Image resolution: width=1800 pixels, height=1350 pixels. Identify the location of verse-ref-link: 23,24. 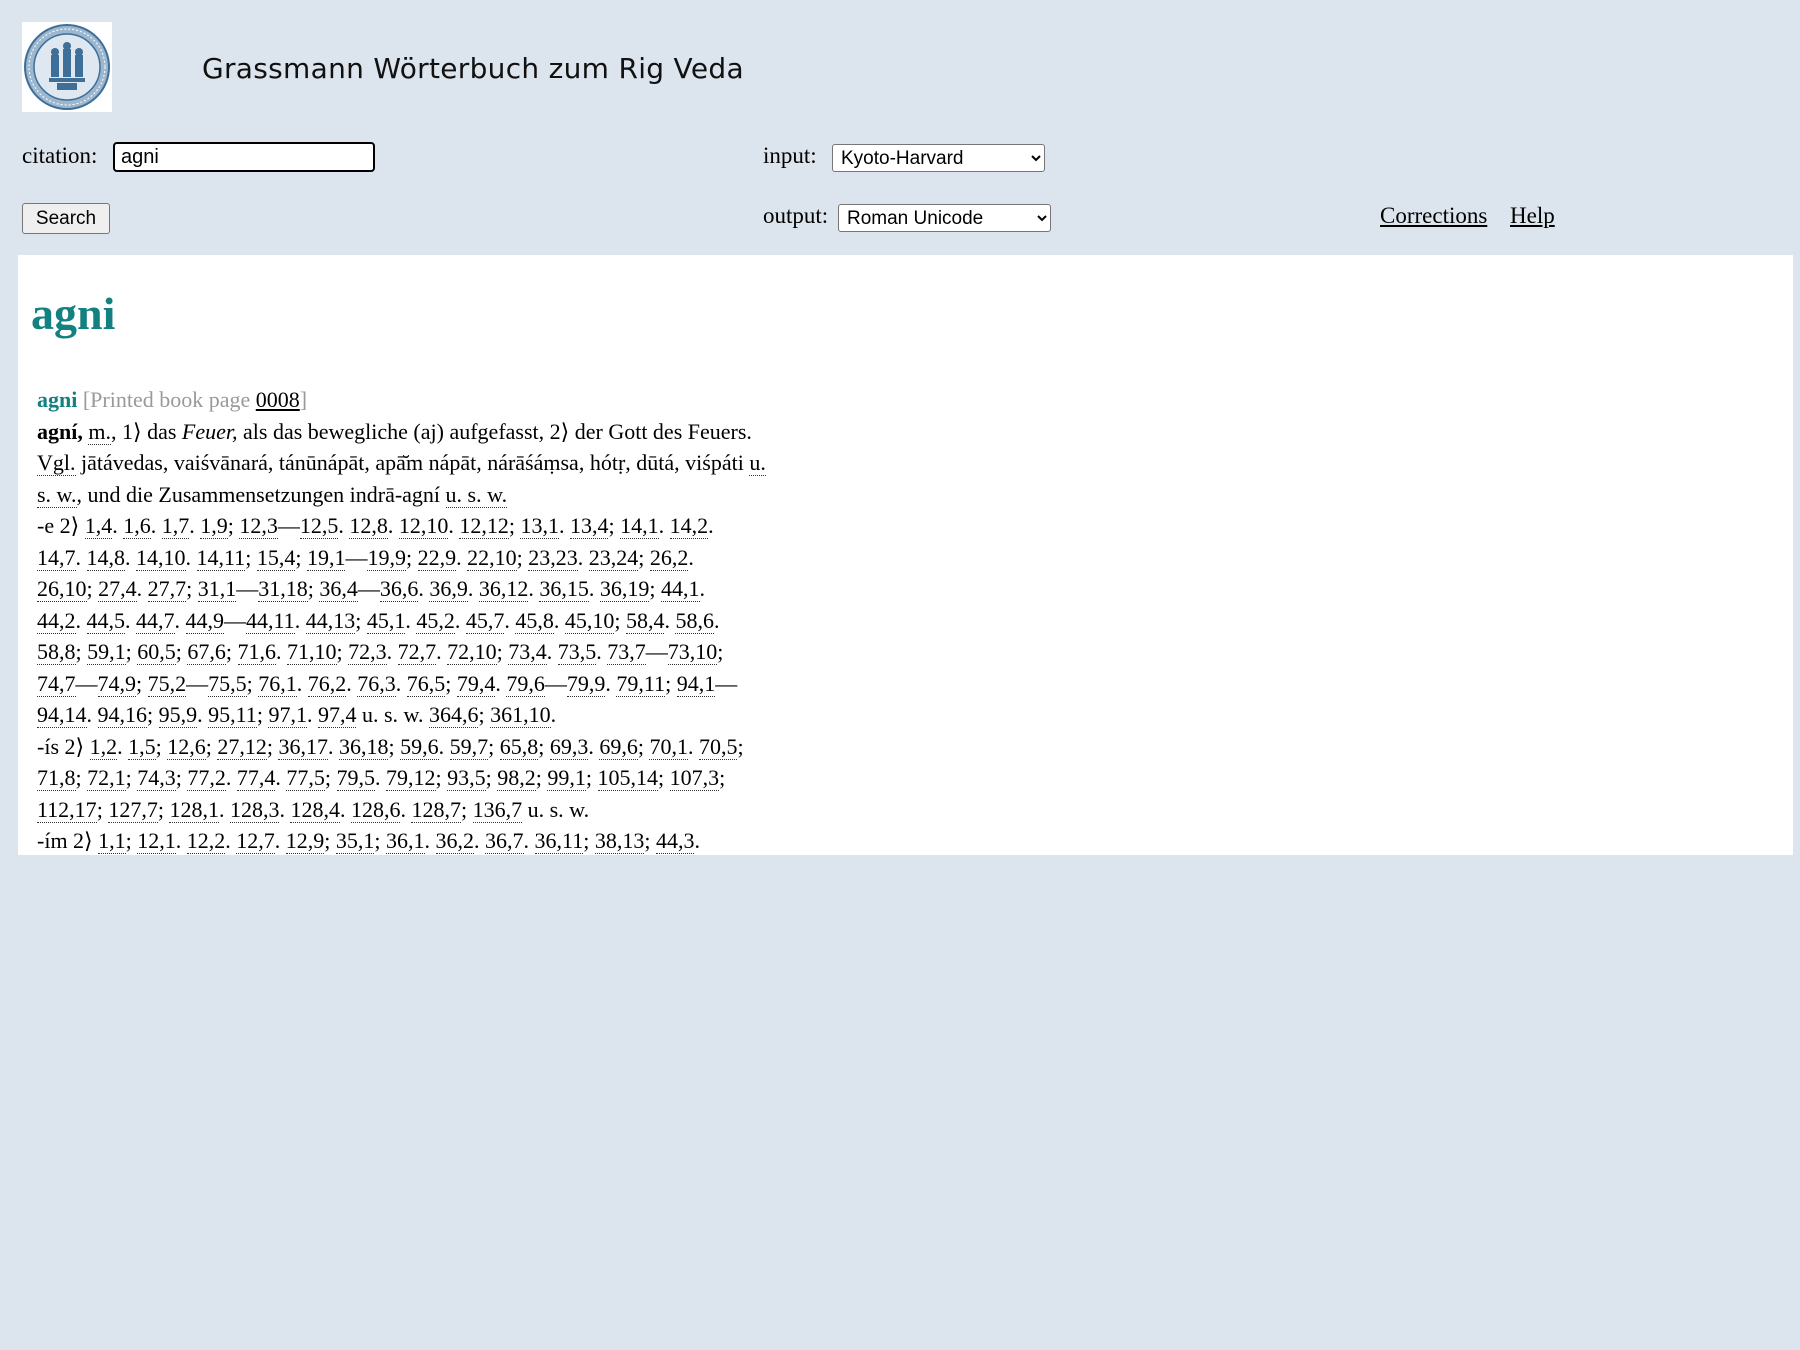
(613, 557).